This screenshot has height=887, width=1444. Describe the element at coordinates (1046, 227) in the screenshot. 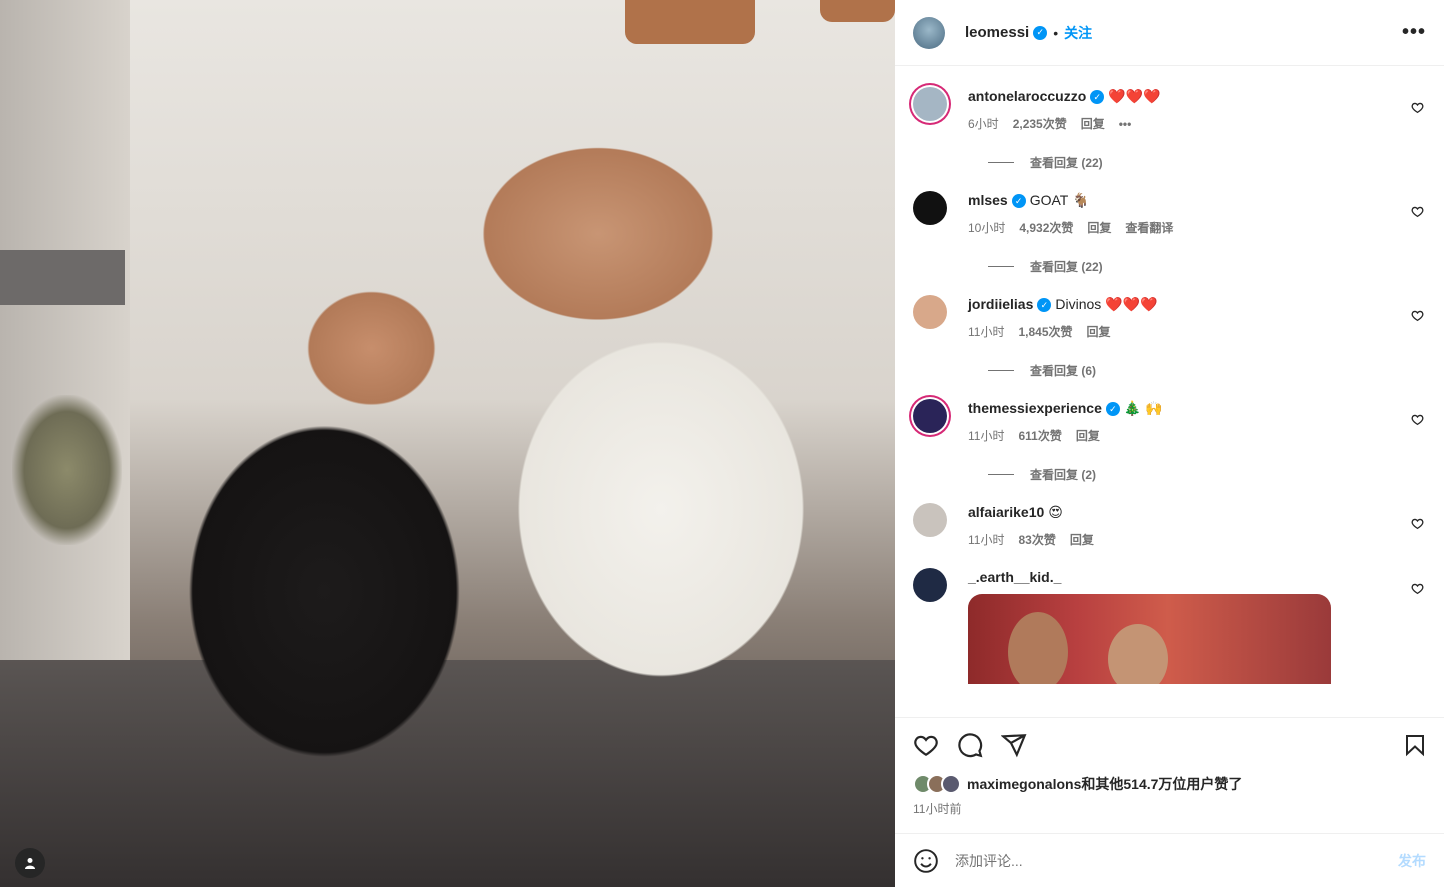

I see `comment-likes: 4,932次赞` at that location.